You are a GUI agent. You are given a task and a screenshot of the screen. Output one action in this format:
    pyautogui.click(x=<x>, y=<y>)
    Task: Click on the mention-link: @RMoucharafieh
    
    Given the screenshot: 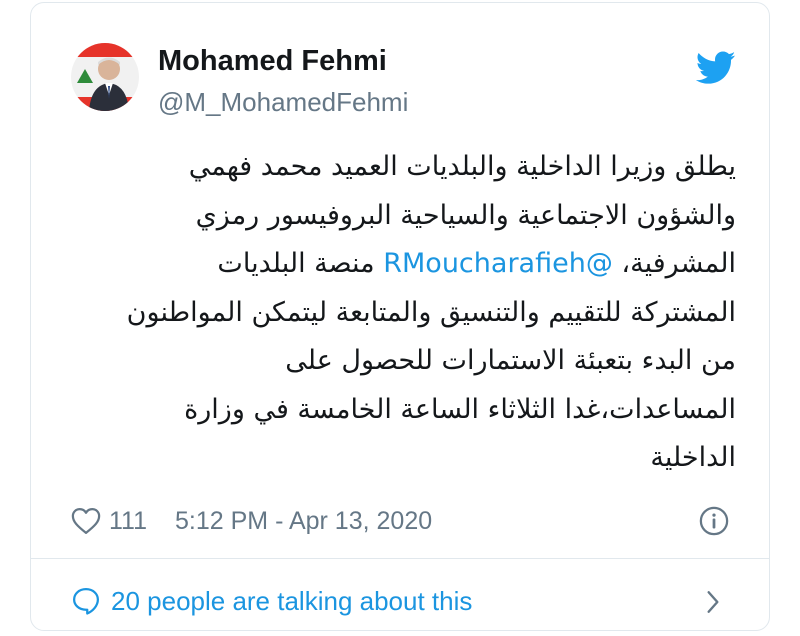 What is the action you would take?
    pyautogui.click(x=498, y=263)
    